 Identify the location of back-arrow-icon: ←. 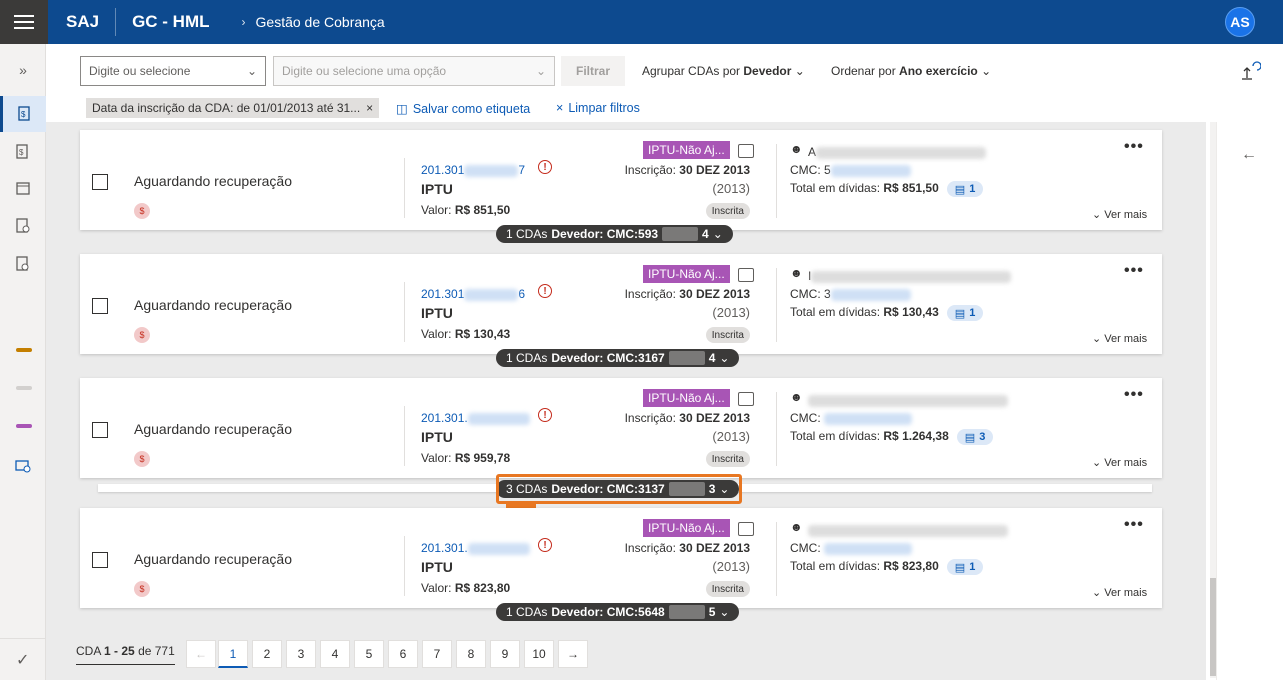
(1249, 155).